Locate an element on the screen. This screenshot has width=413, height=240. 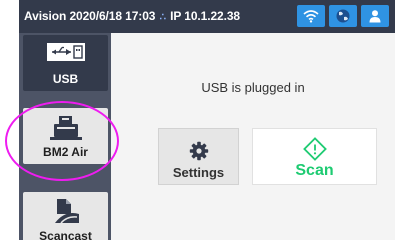
sidebar-item-scancast: Scancast is located at coordinates (65, 216).